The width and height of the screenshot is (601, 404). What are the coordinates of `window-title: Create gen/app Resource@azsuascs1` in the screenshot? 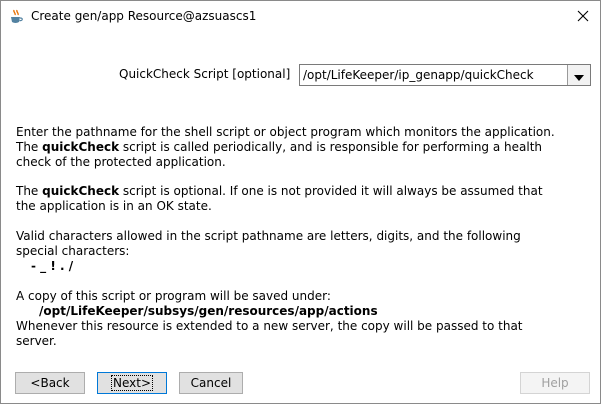 It's located at (144, 16).